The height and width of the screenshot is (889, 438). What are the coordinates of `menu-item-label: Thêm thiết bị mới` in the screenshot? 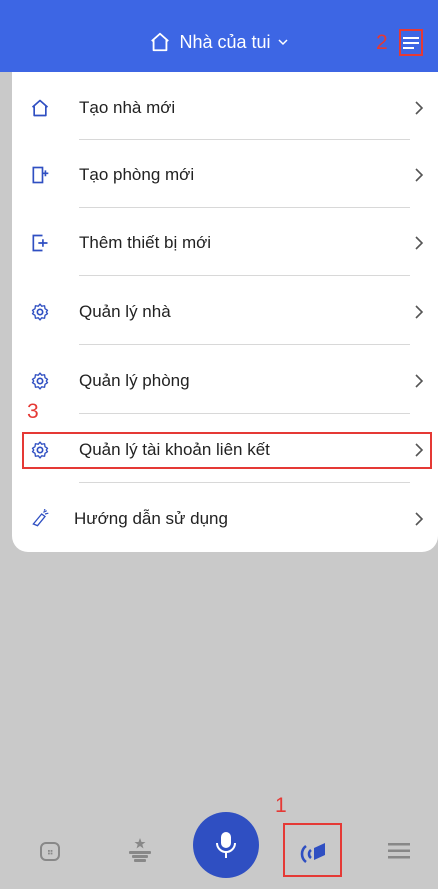 It's located at (145, 242).